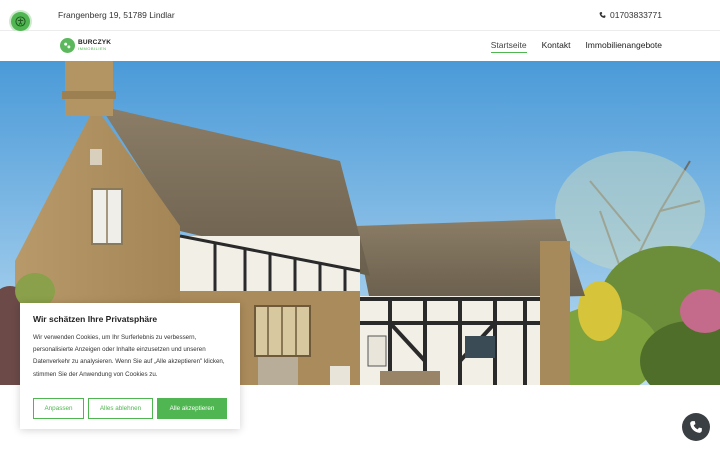  What do you see at coordinates (576, 46) in the screenshot?
I see `main-nav: Startseite Kontakt Immobilienangebote` at bounding box center [576, 46].